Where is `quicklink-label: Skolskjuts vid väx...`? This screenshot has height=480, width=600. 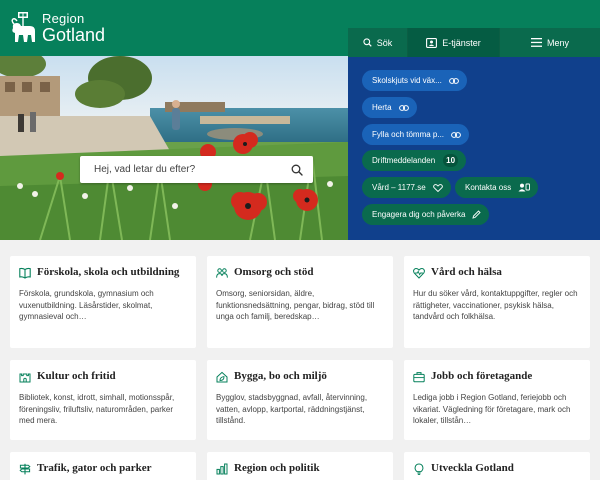
quicklink-label: Skolskjuts vid väx... is located at coordinates (407, 80).